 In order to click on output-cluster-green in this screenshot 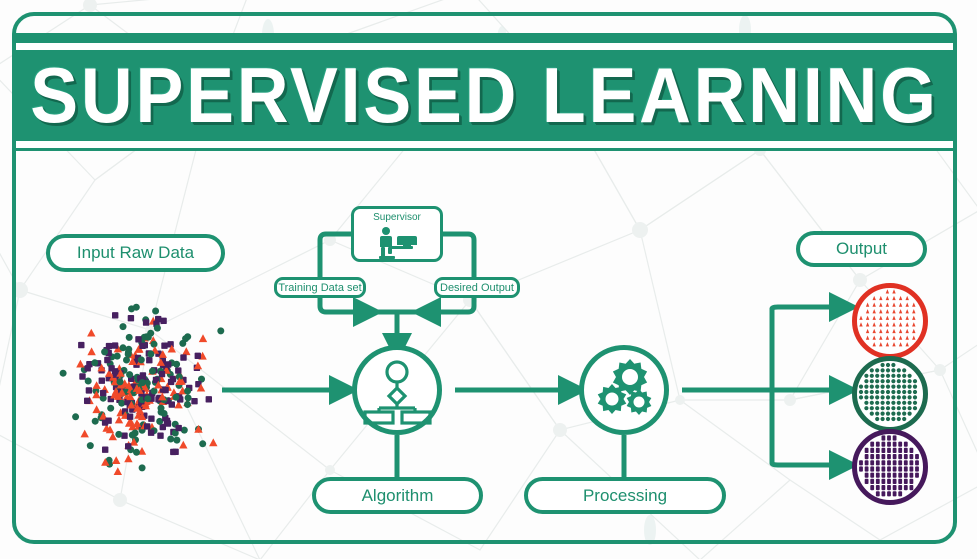, I will do `click(890, 394)`.